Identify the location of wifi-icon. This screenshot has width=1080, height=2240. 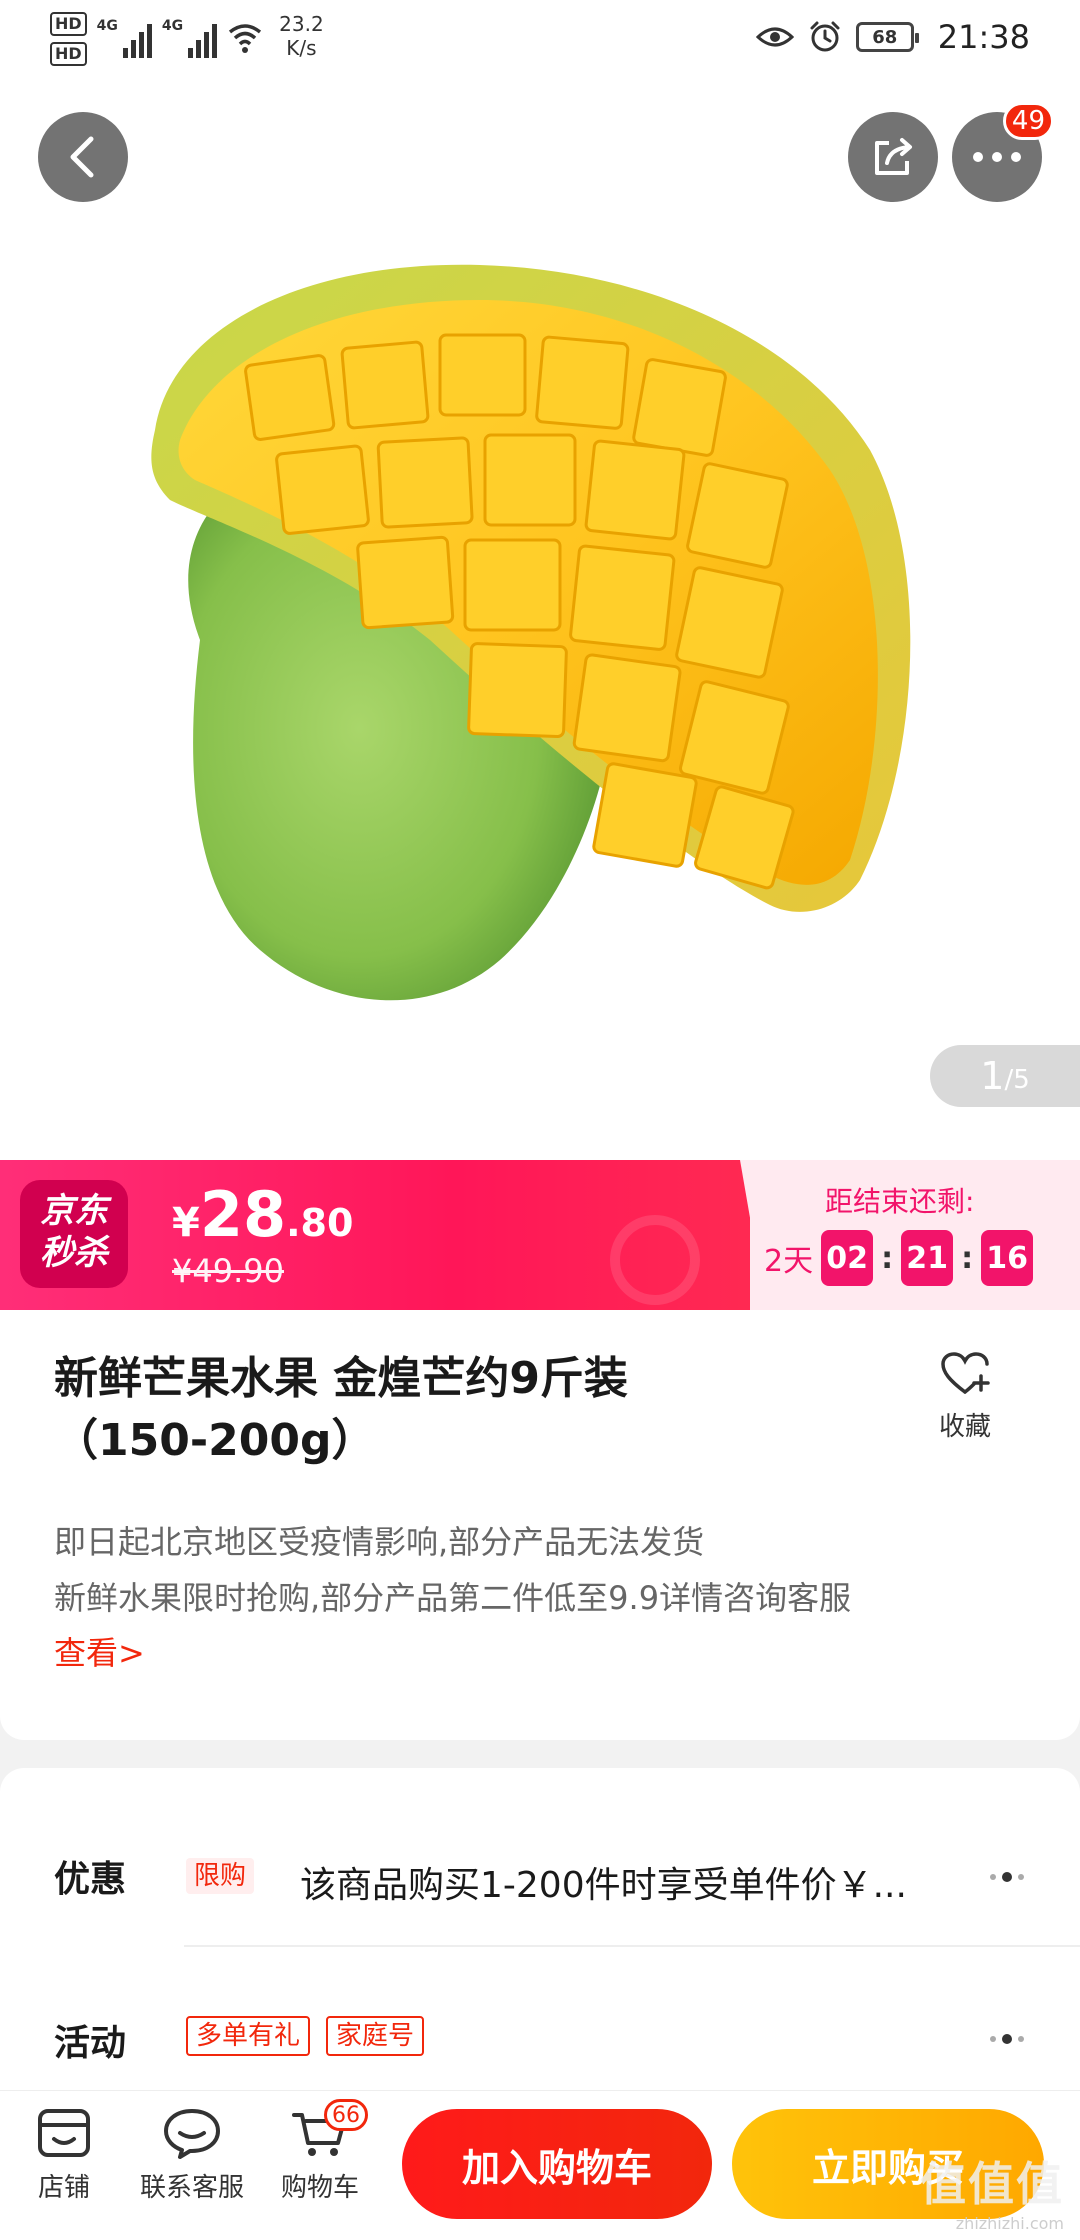
(245, 38).